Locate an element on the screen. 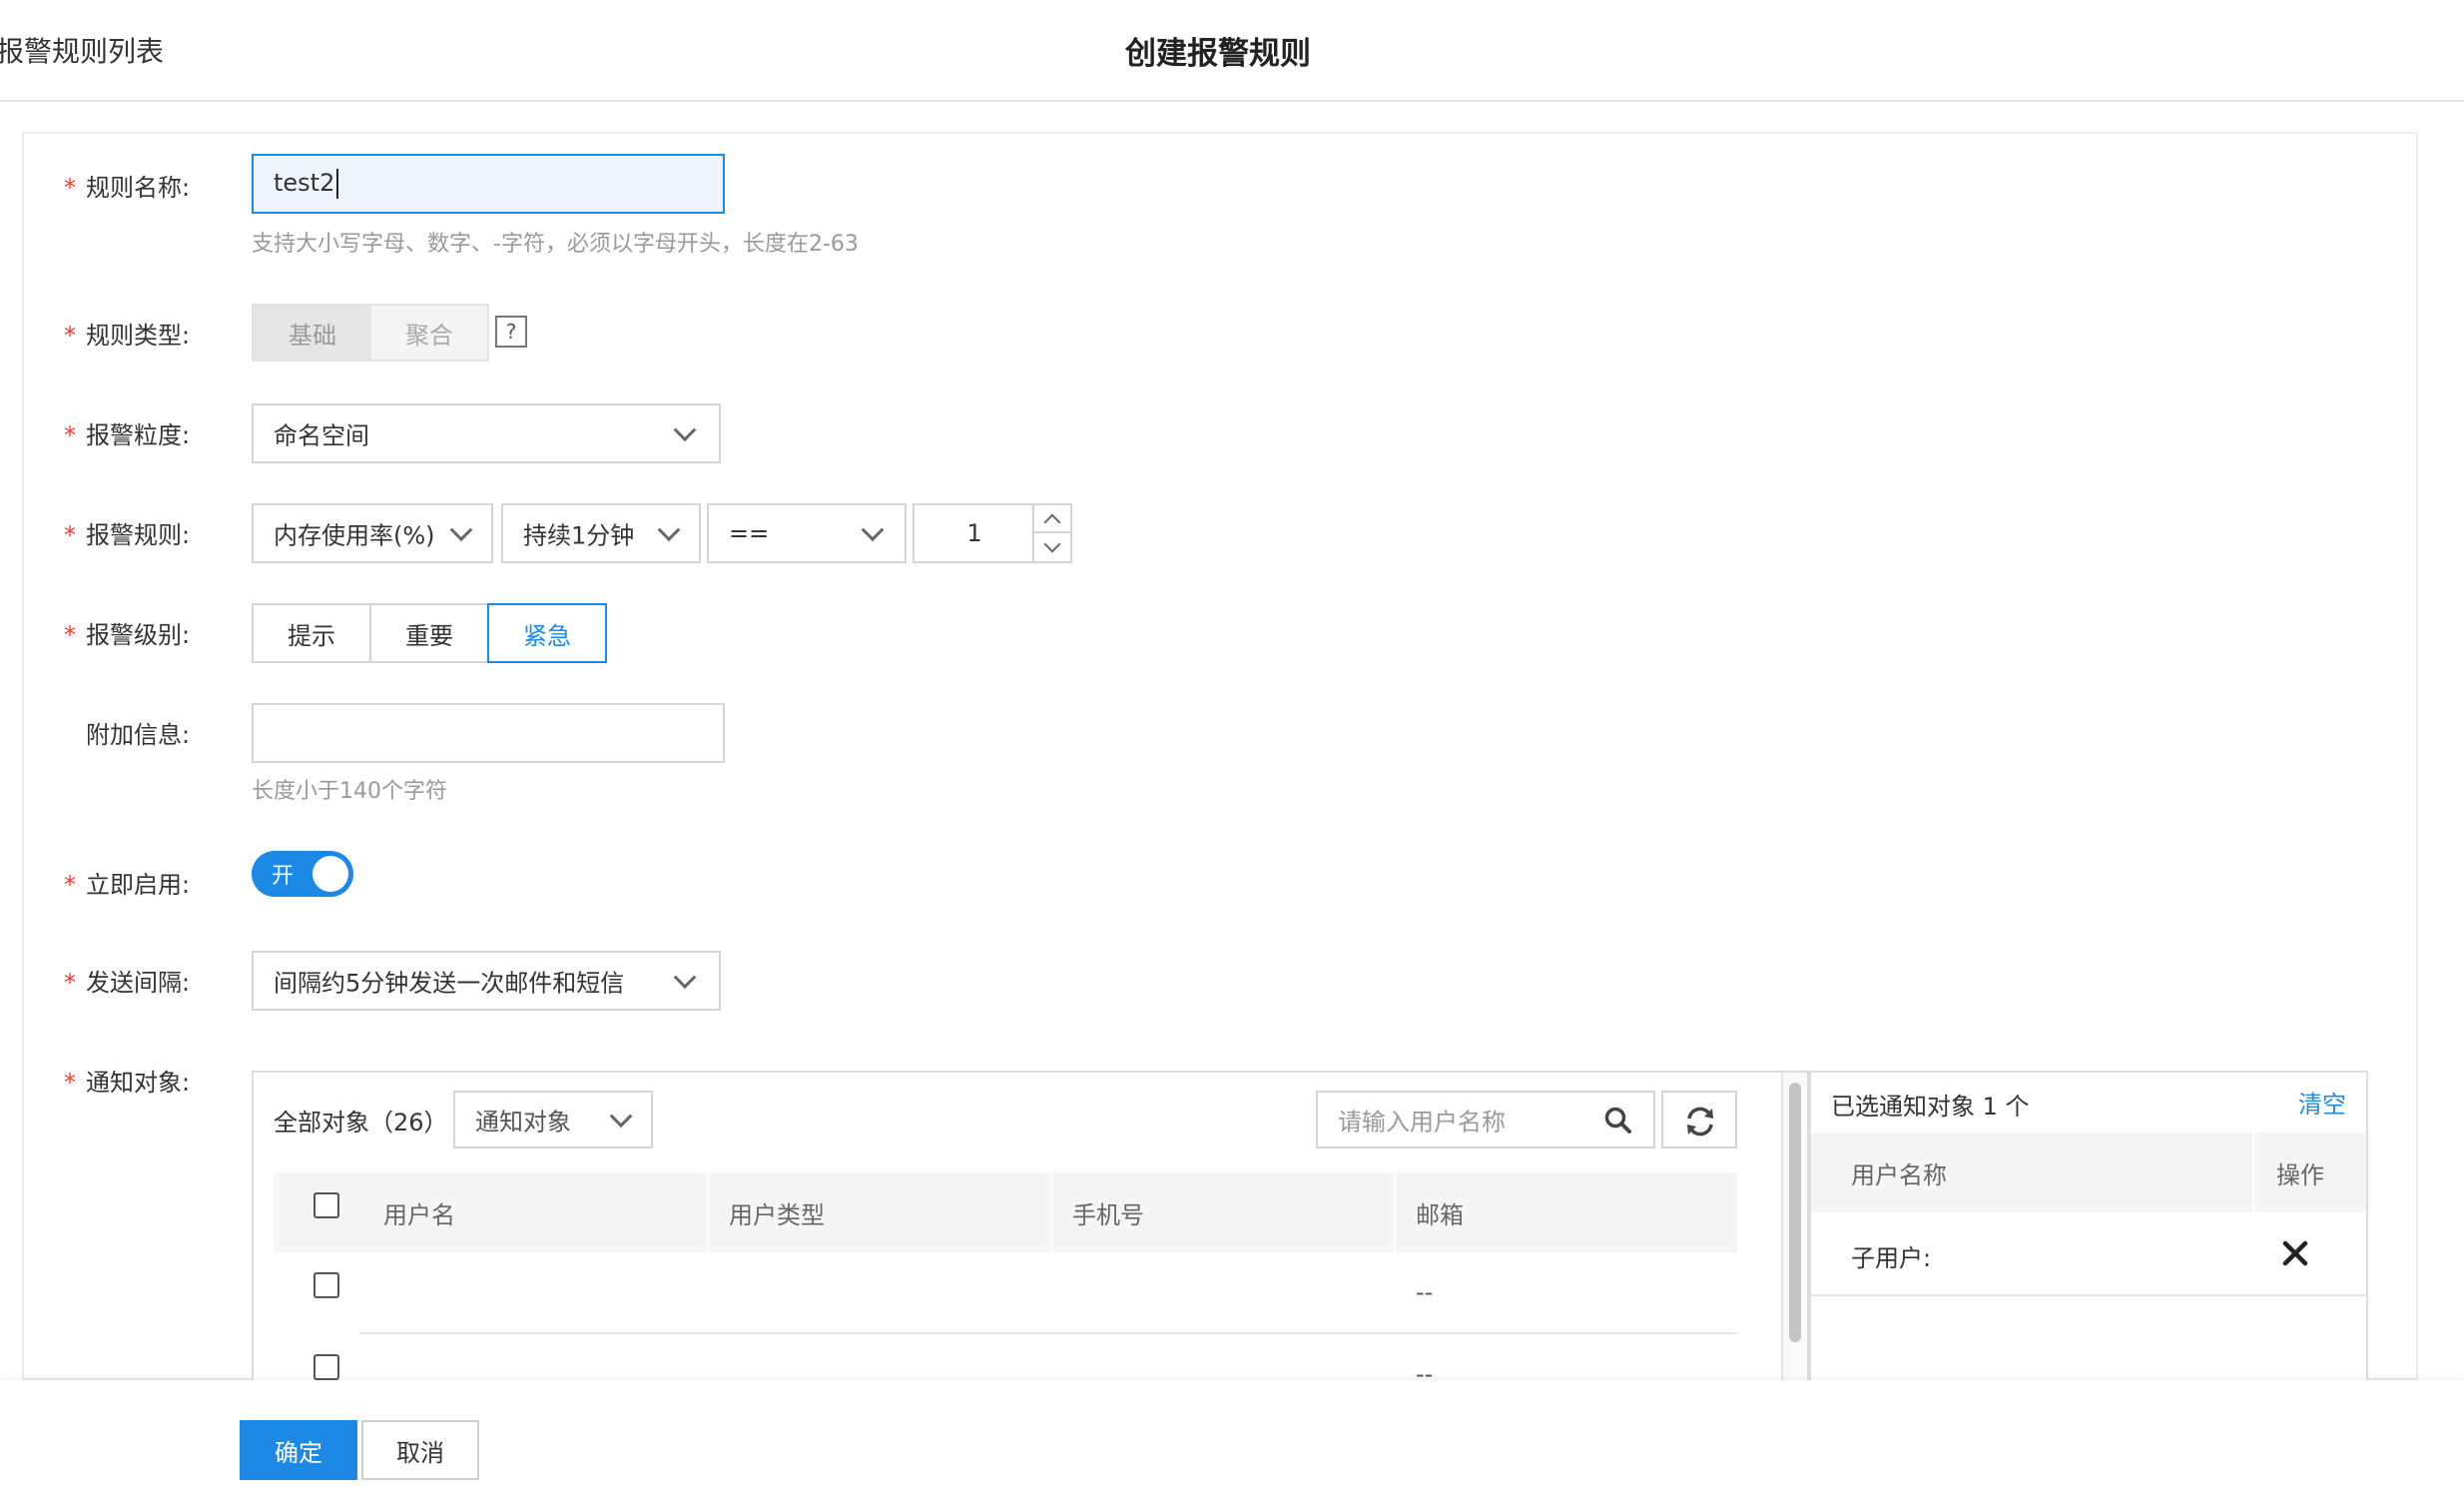  notify-filter-select: 通知对象 is located at coordinates (553, 1119).